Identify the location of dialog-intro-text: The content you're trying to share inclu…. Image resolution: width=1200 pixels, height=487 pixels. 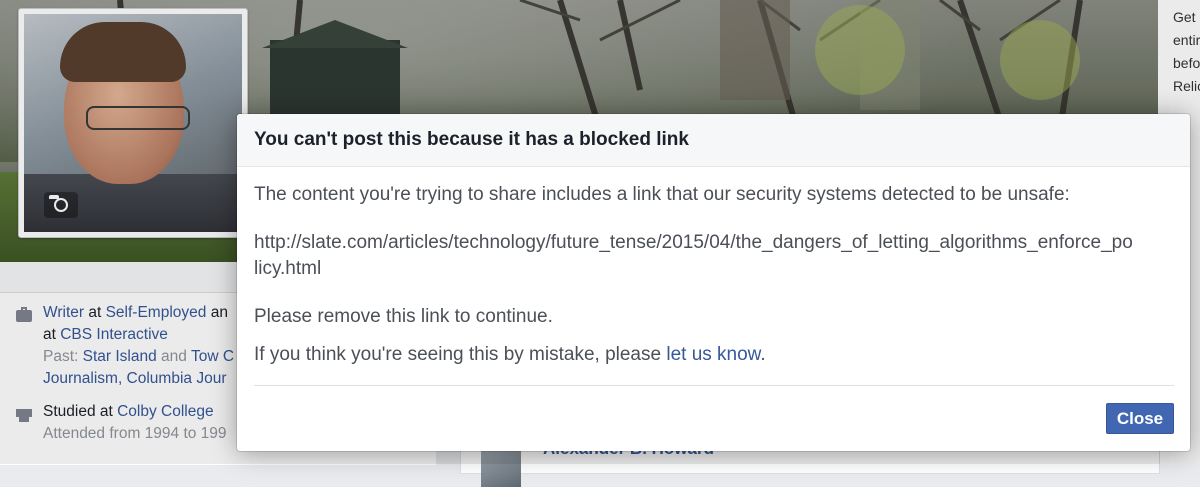
(662, 194).